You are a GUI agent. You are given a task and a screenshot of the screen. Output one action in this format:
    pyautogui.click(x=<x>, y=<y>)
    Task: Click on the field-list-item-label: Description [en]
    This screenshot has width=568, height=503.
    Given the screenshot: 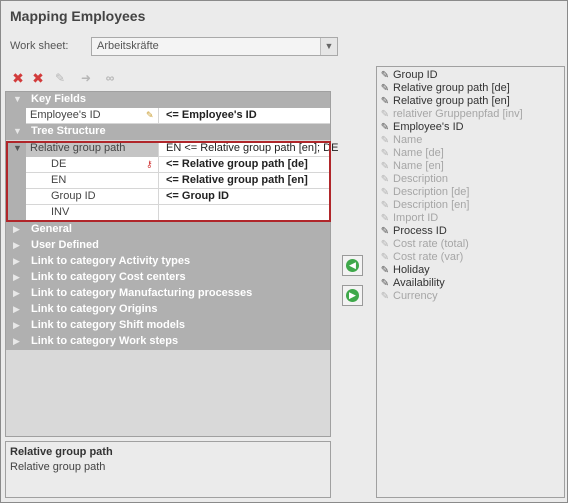 What is the action you would take?
    pyautogui.click(x=431, y=205)
    